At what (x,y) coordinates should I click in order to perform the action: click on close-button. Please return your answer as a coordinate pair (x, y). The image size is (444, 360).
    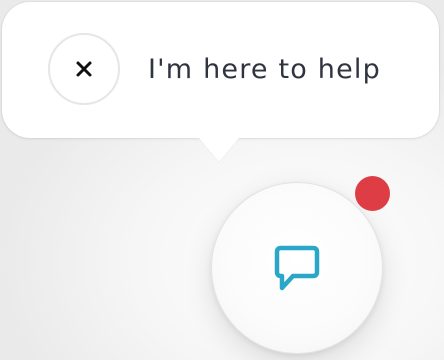
    Looking at the image, I should click on (84, 69).